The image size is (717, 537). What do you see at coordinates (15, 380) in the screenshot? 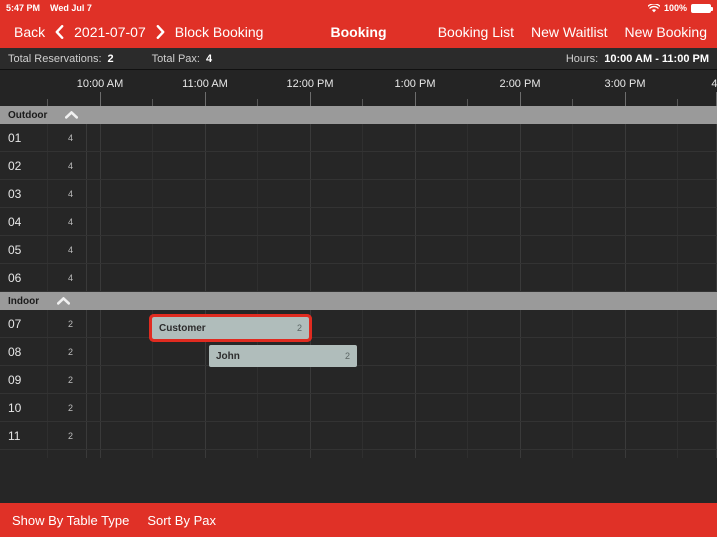
I see `table-number: 09` at bounding box center [15, 380].